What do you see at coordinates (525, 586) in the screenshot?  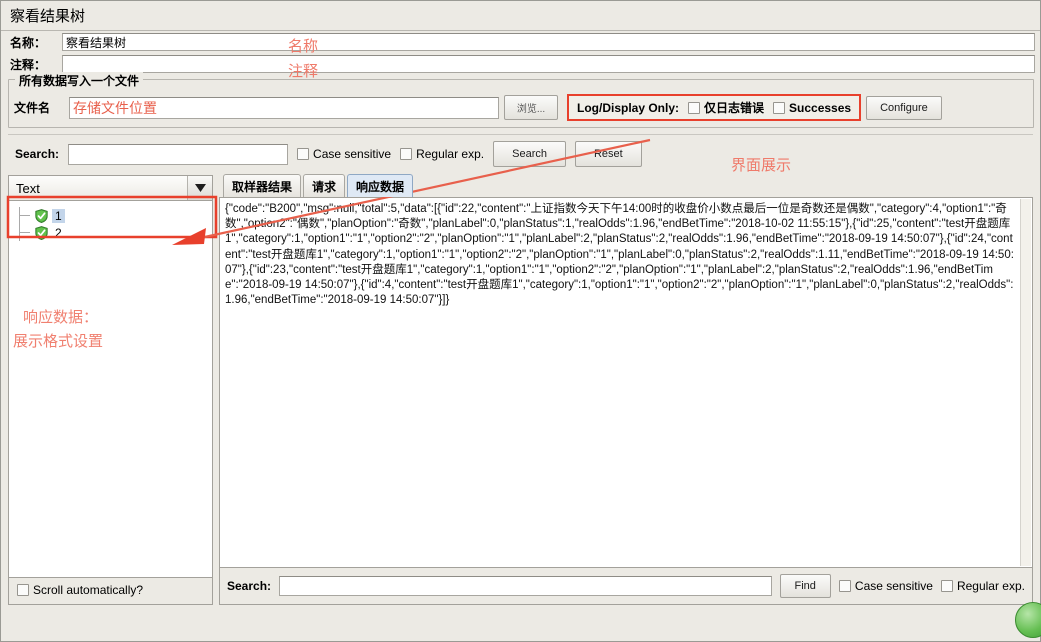 I see `bottom-search-input` at bounding box center [525, 586].